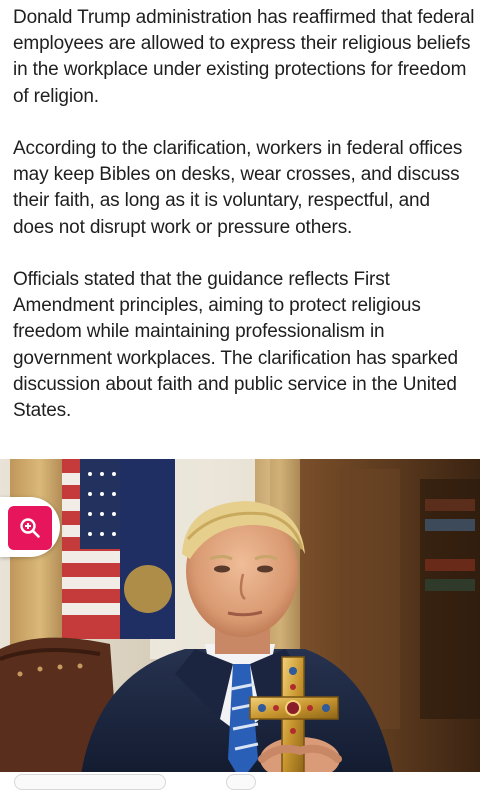  Describe the element at coordinates (90, 782) in the screenshot. I see `bottom-action-pill` at that location.